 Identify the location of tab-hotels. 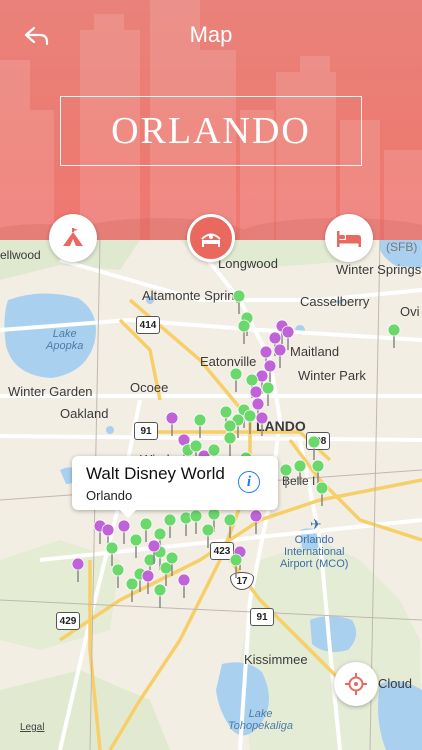
(211, 238).